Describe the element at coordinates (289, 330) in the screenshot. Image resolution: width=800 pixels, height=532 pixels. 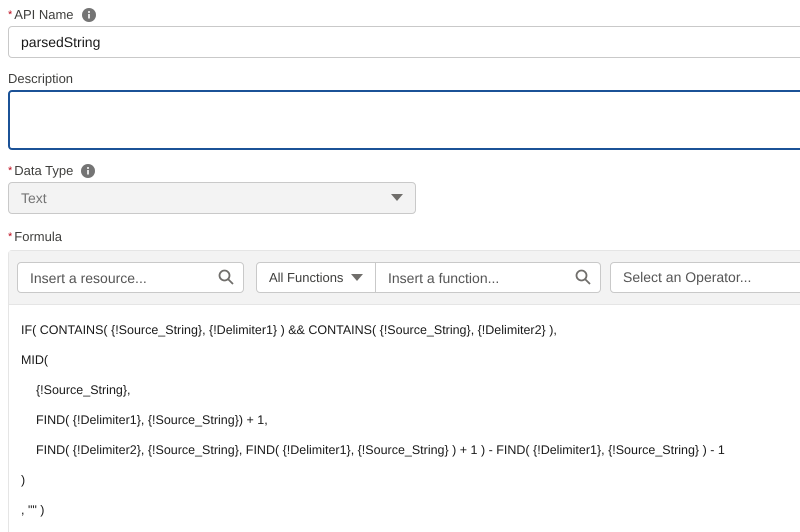
I see `code-line: IF( CONTAINS( {!Source_String}, {!Delimiter1} ) && CONTAINS( {!Source_String}, {!Delimiter2} ),` at that location.